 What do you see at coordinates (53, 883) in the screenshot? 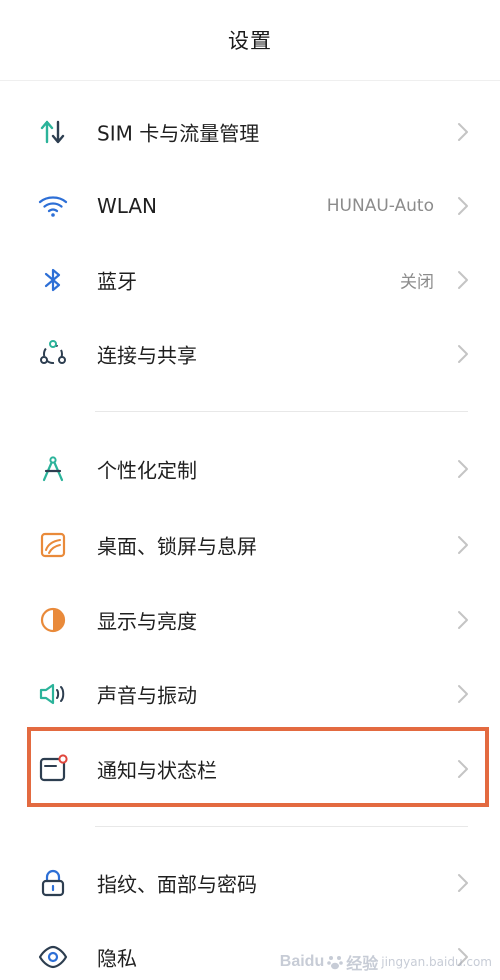
I see `lock-icon` at bounding box center [53, 883].